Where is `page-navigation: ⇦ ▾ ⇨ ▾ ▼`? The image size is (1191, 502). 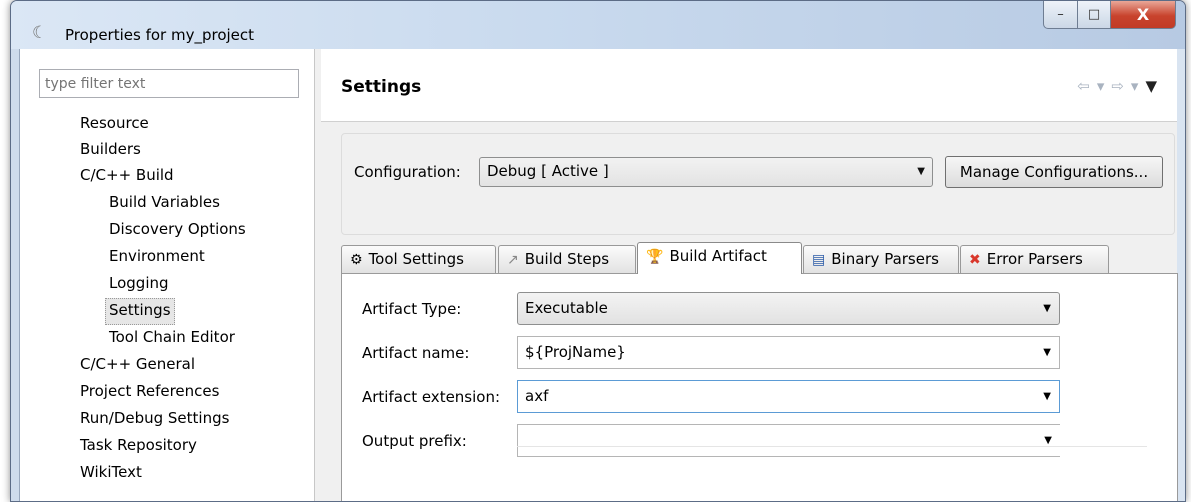 page-navigation: ⇦ ▾ ⇨ ▾ ▼ is located at coordinates (1117, 86).